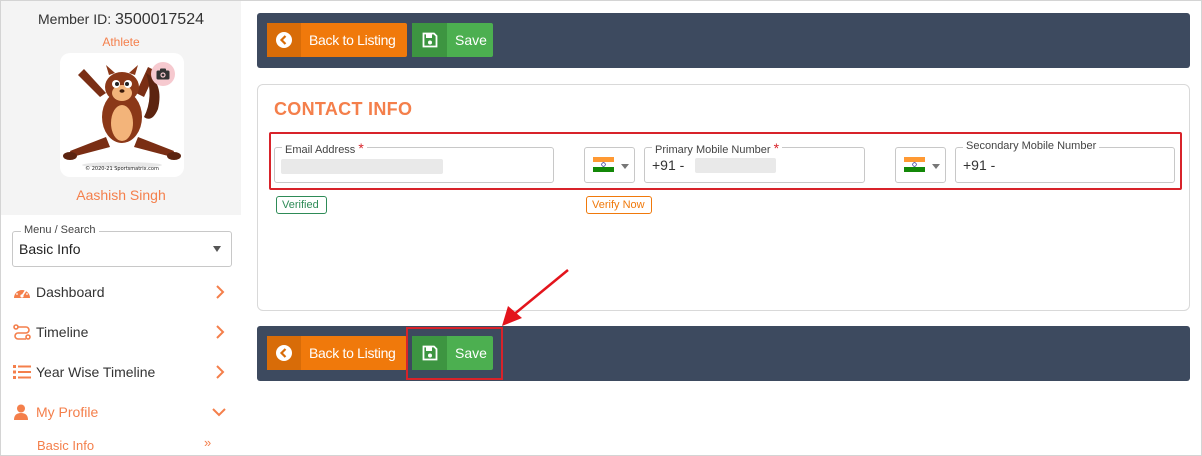 The width and height of the screenshot is (1202, 456). What do you see at coordinates (60, 230) in the screenshot?
I see `menu-search-legend: Menu / Search` at bounding box center [60, 230].